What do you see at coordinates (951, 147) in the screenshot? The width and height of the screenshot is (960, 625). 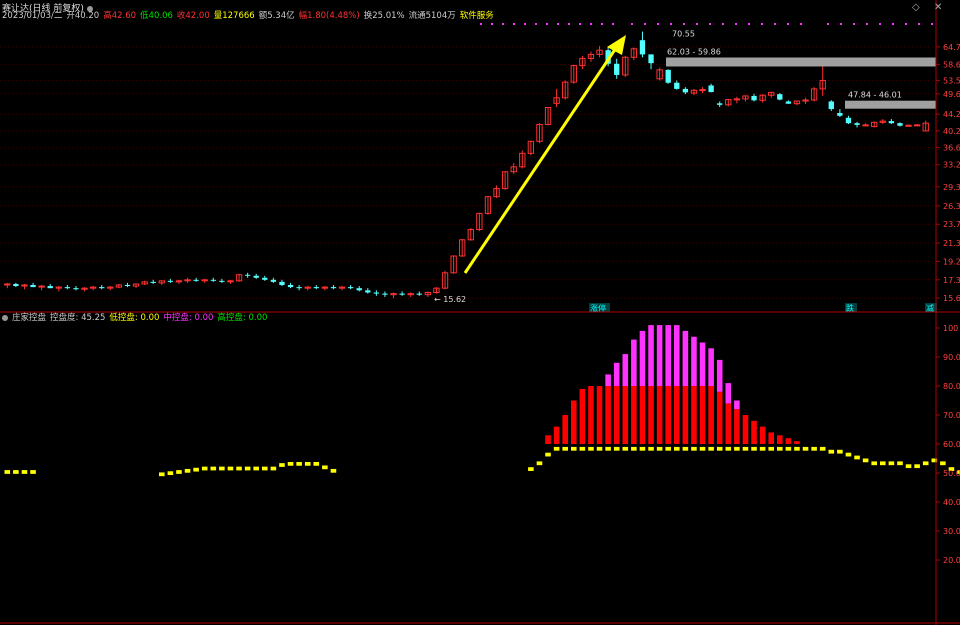 I see `price-tick-label: 36.6` at bounding box center [951, 147].